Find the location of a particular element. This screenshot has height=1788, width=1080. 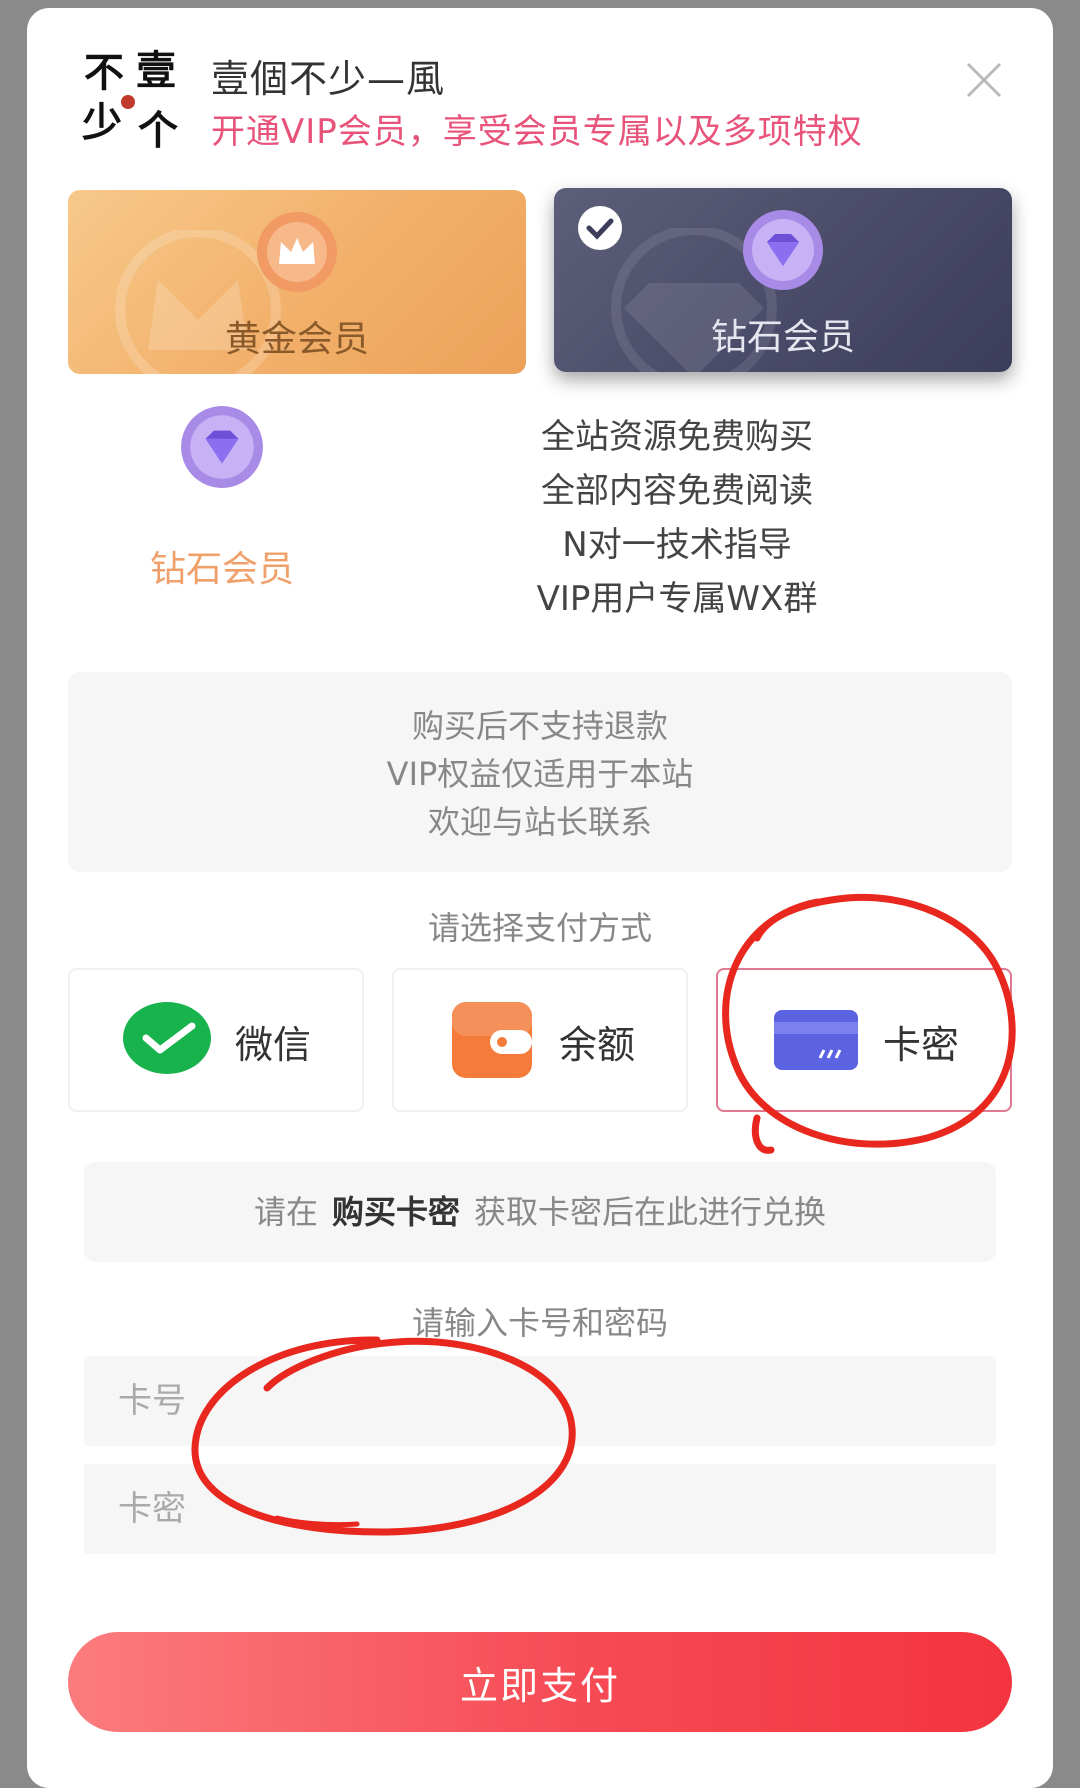

close-icon is located at coordinates (984, 80).